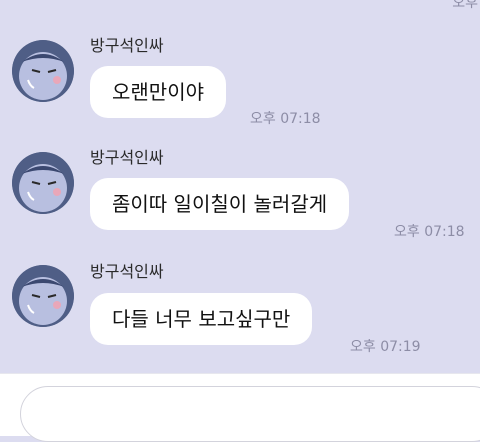 Image resolution: width=480 pixels, height=442 pixels. Describe the element at coordinates (158, 92) in the screenshot. I see `message-bubble: 오랜만이야` at that location.